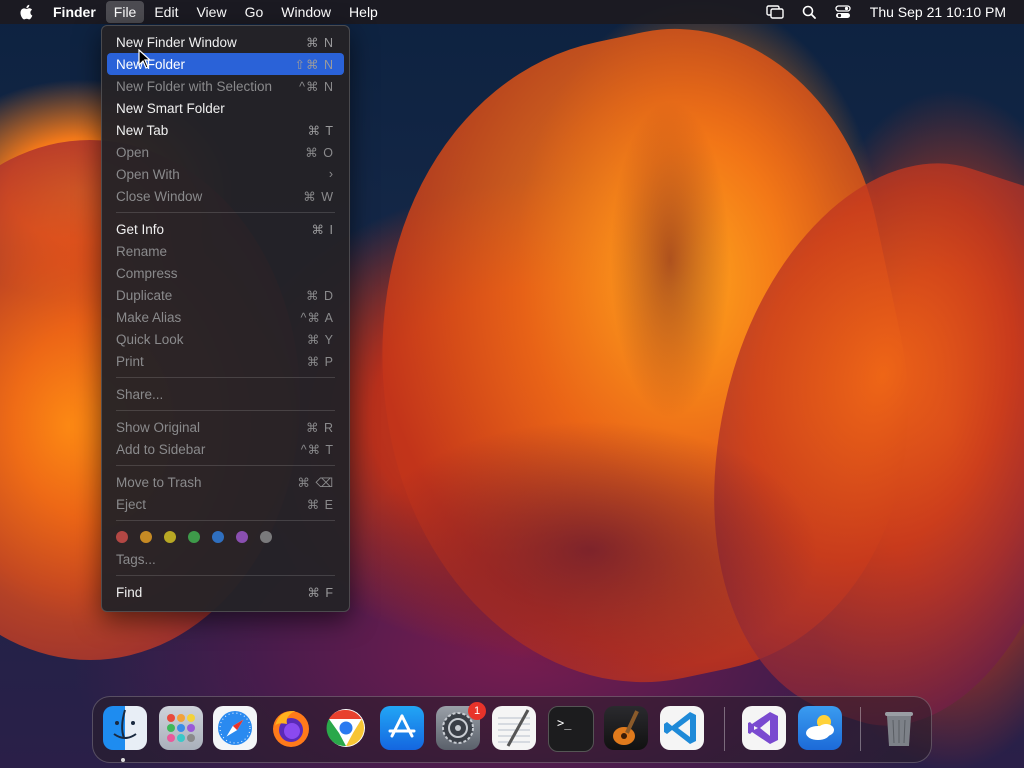 Image resolution: width=1024 pixels, height=768 pixels. Describe the element at coordinates (225, 108) in the screenshot. I see `menu-item-new-smart-folder: New Smart Folder` at that location.